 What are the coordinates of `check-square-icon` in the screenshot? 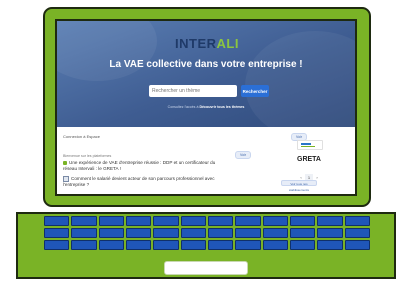 It's located at (65, 162).